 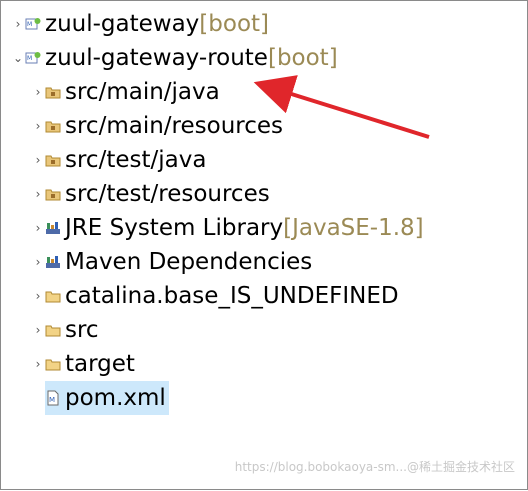 I want to click on tree-item-jre-system-library: › JRE System Library [JavaSE-1.8], so click(x=227, y=228).